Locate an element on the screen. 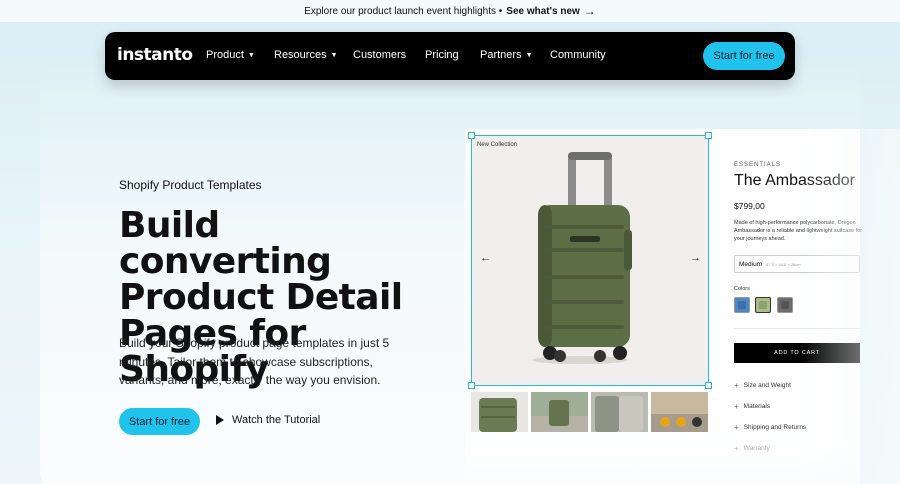 Image resolution: width=900 pixels, height=484 pixels. hero-start-free-button: Start for free is located at coordinates (159, 421).